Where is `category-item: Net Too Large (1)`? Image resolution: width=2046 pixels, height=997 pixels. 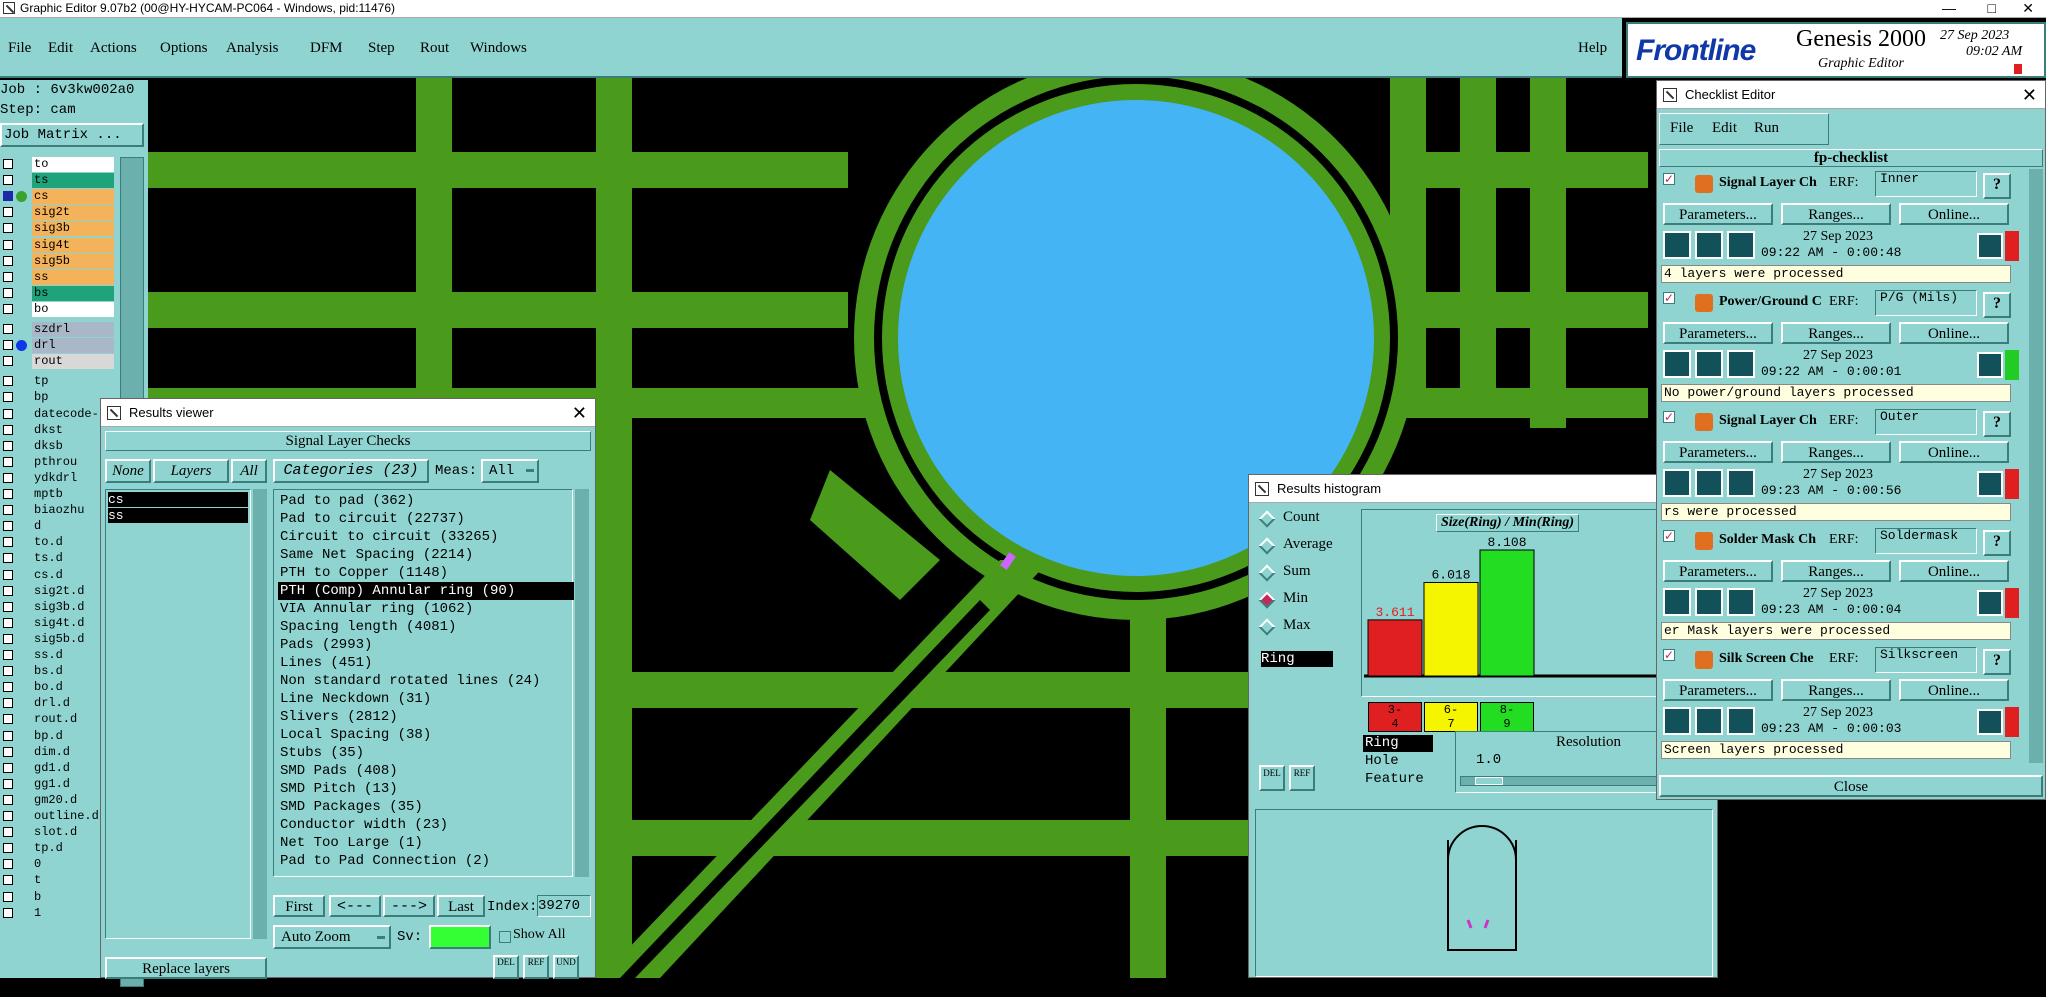 category-item: Net Too Large (1) is located at coordinates (426, 843).